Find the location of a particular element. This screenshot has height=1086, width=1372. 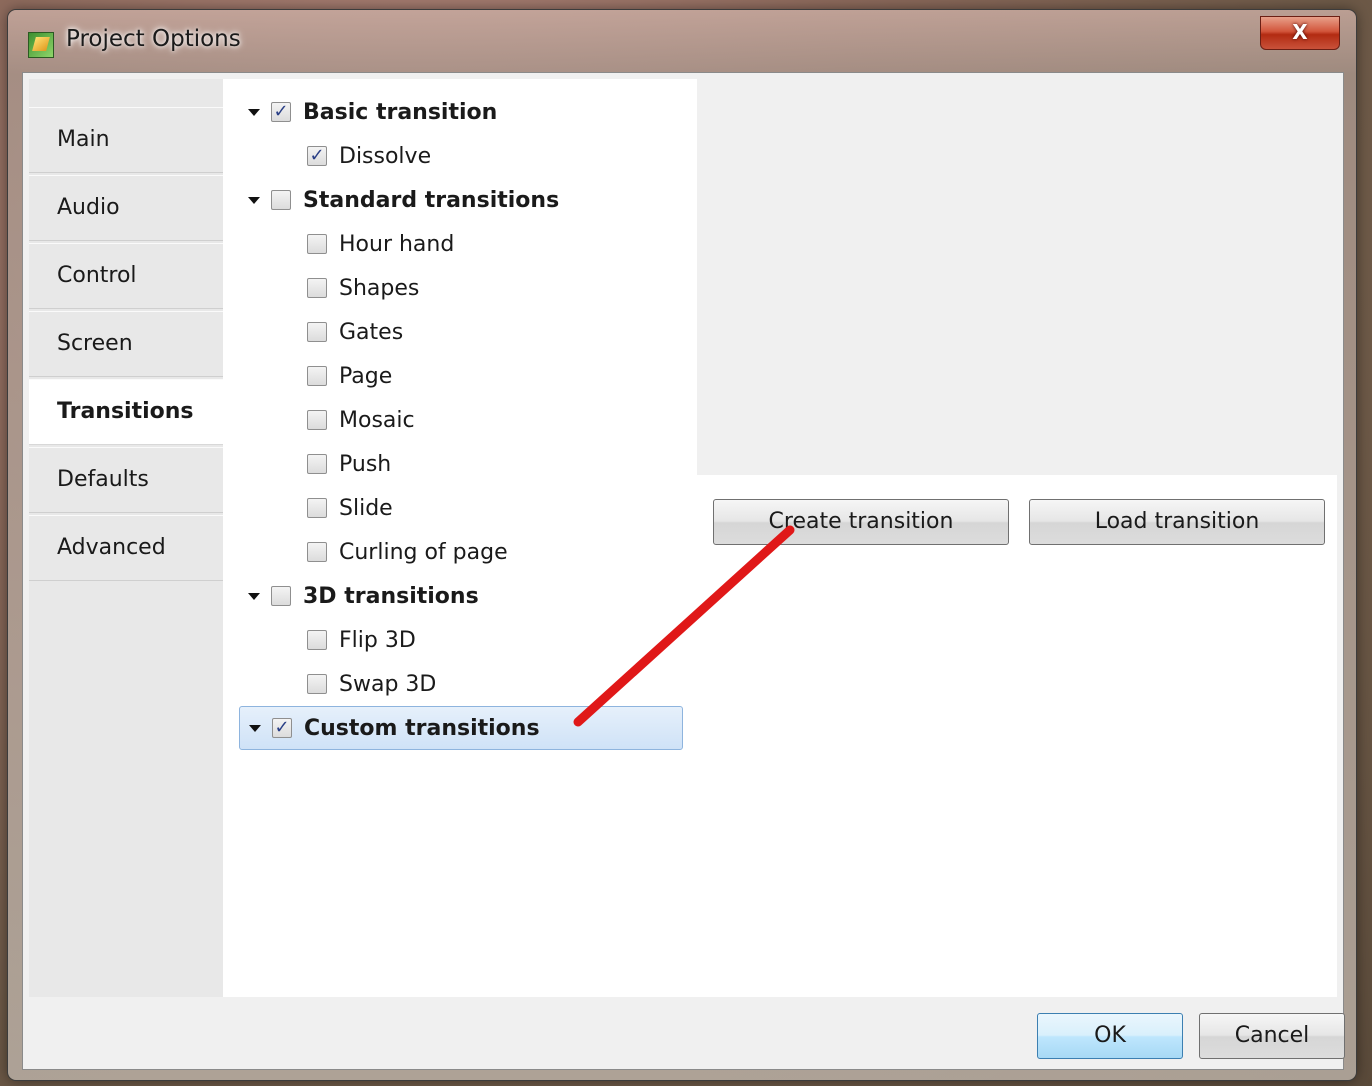

close-button: X is located at coordinates (1300, 33).